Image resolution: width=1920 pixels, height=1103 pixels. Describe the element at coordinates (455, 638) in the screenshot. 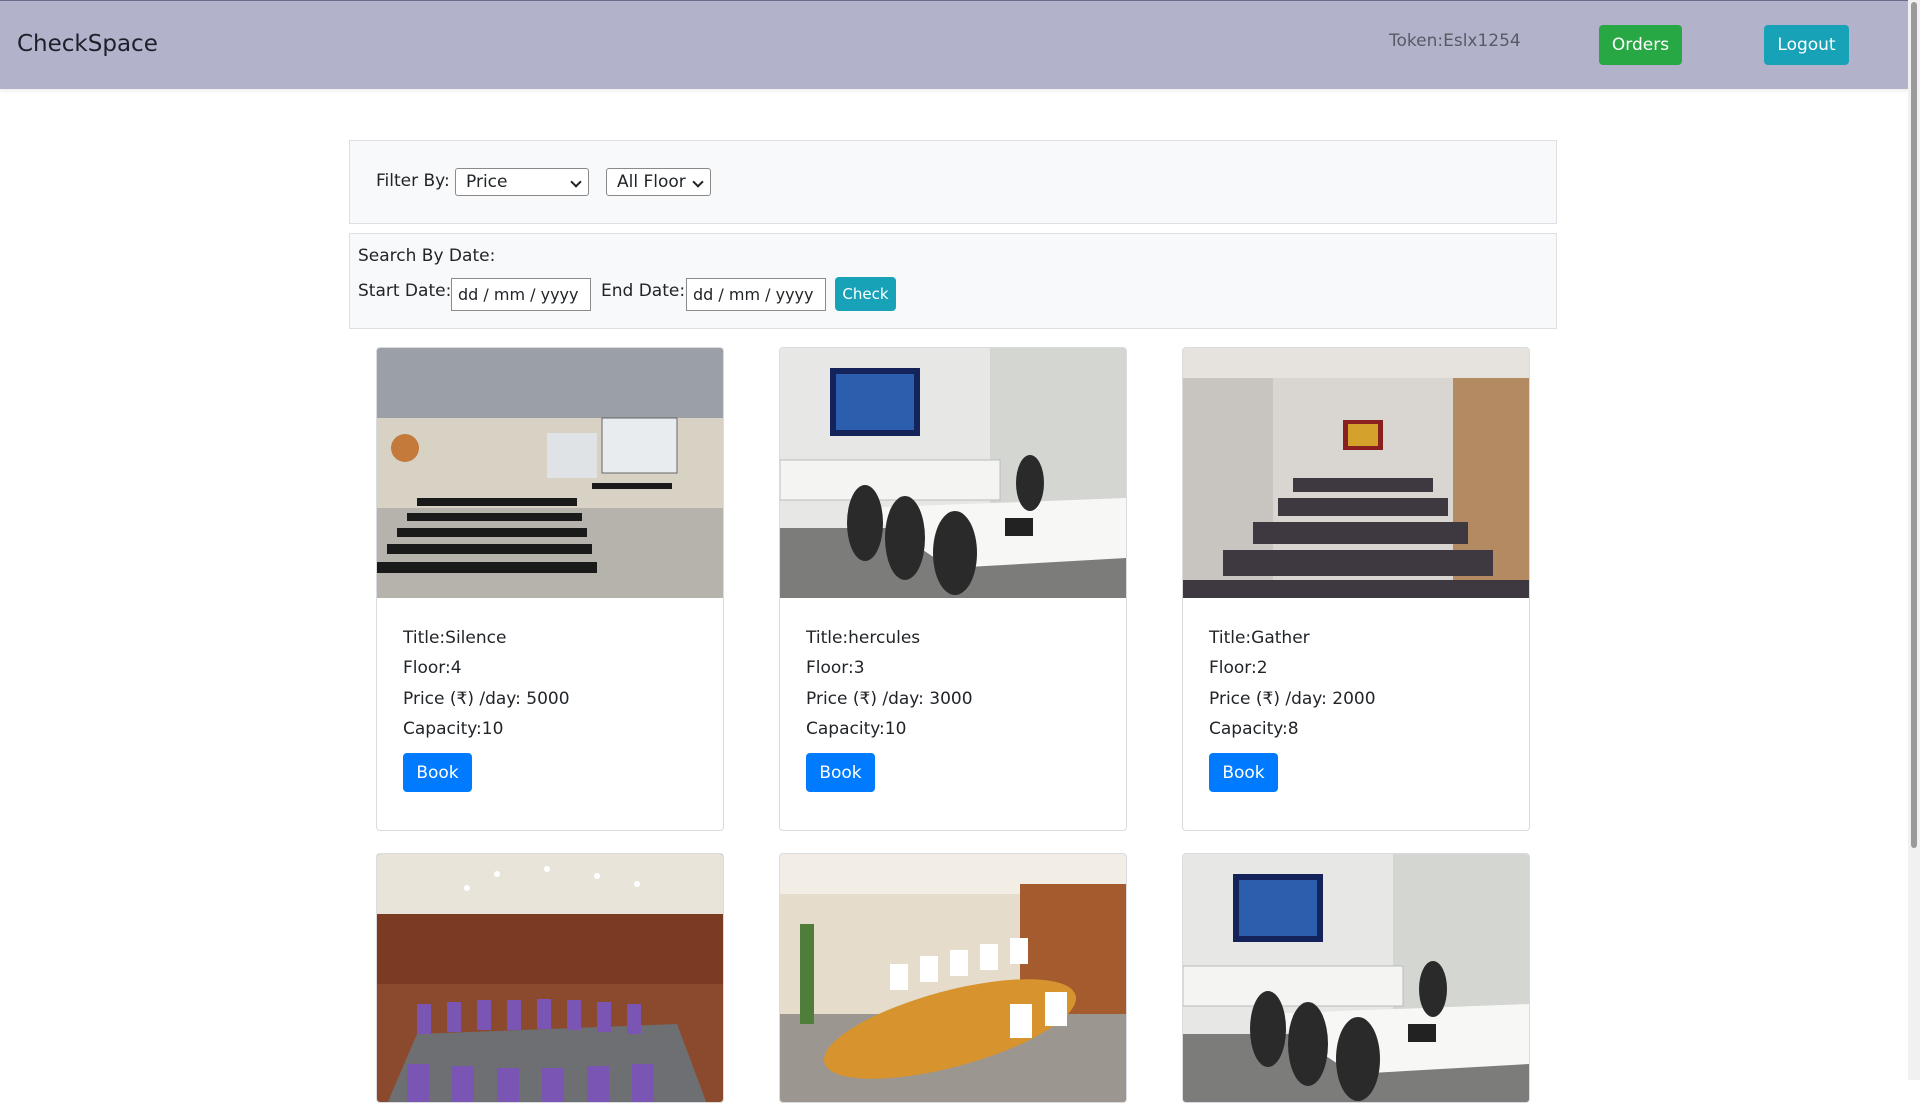

I see `room-title: Title:Silence` at that location.